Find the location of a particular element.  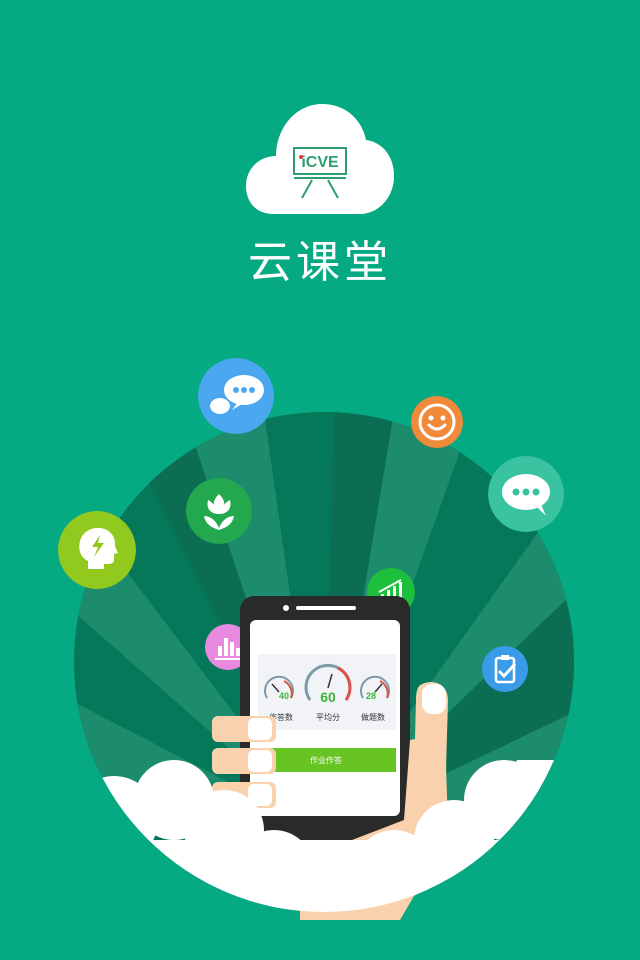

logo-cloud-icon: iCVE is located at coordinates (320, 159).